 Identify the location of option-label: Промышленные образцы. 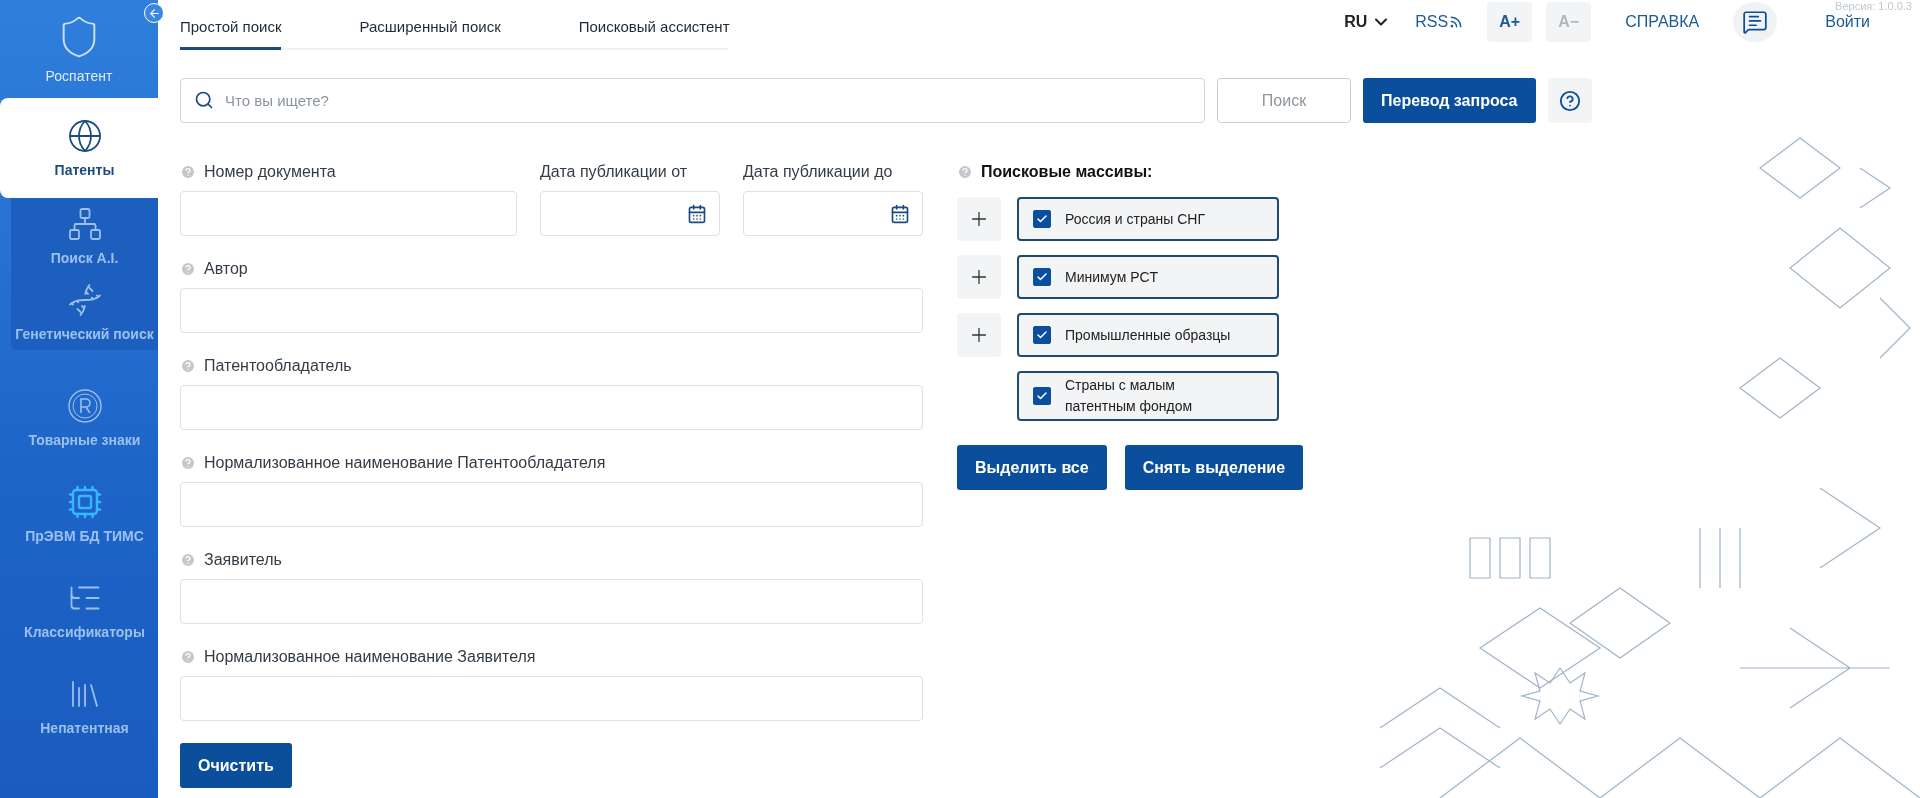
(1148, 335).